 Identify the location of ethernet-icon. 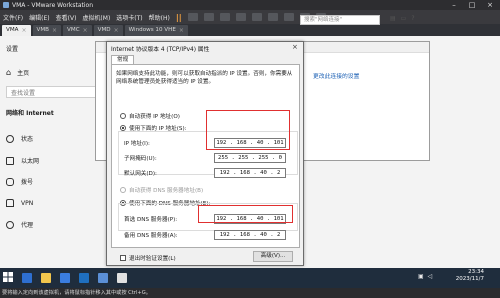
(10, 160).